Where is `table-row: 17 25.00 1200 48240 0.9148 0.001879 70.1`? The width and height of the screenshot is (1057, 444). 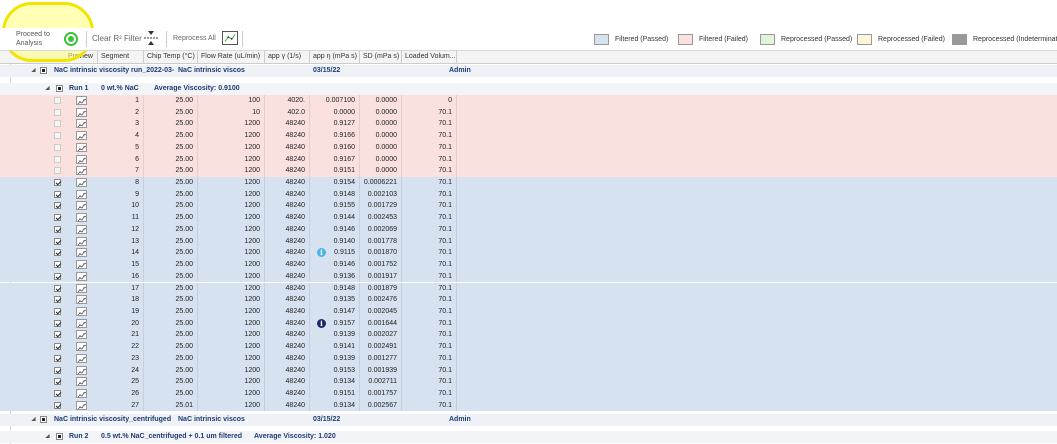
table-row: 17 25.00 1200 48240 0.9148 0.001879 70.1 is located at coordinates (528, 288).